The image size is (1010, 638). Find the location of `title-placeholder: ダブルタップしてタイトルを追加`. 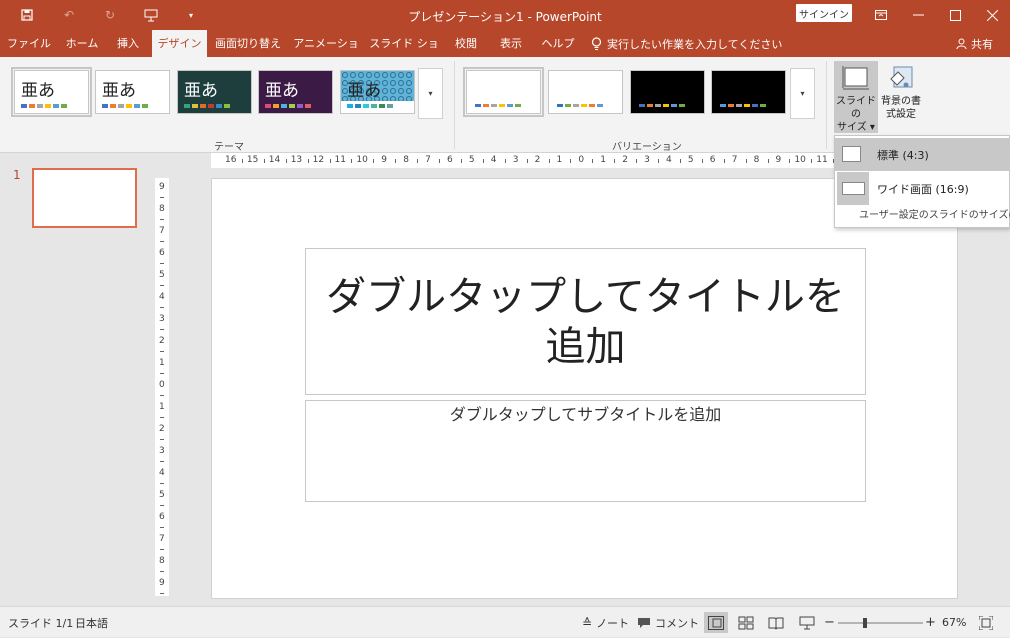

title-placeholder: ダブルタップしてタイトルを追加 is located at coordinates (585, 321).